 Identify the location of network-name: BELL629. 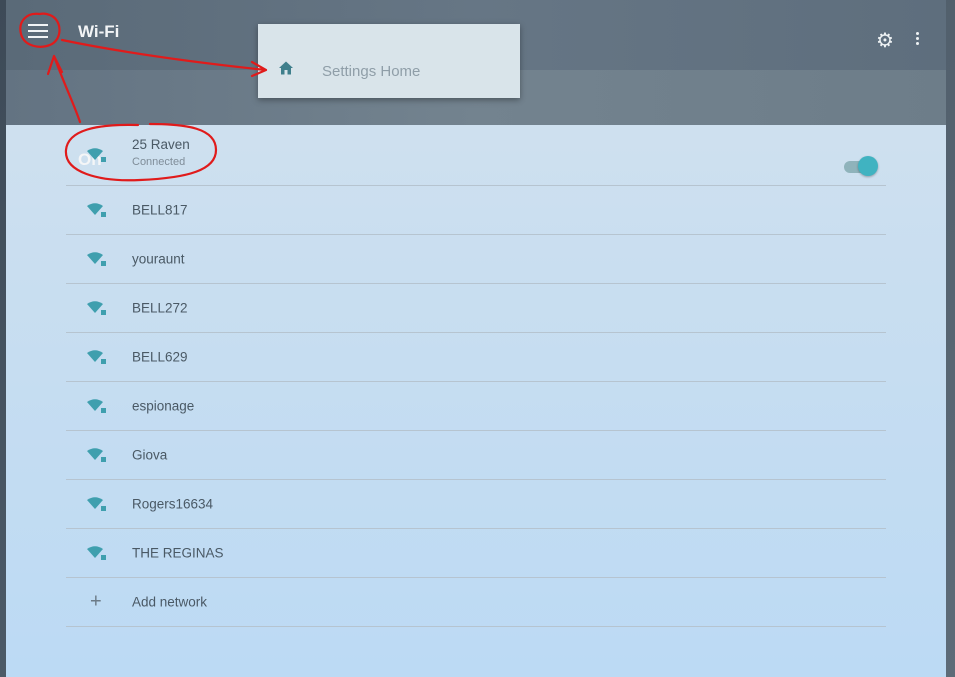
(160, 357).